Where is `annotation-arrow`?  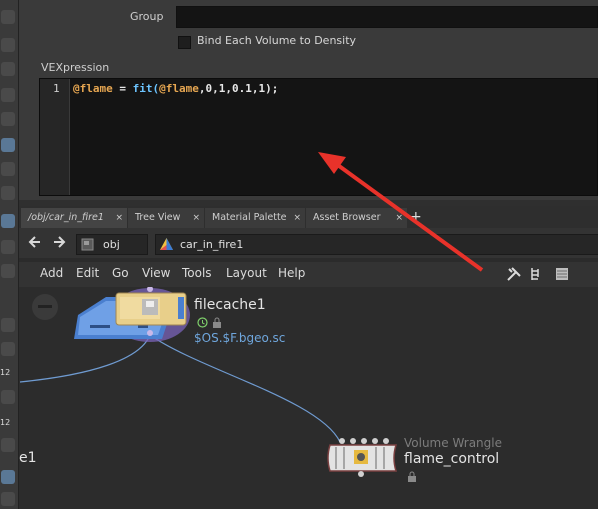 annotation-arrow is located at coordinates (401, 212).